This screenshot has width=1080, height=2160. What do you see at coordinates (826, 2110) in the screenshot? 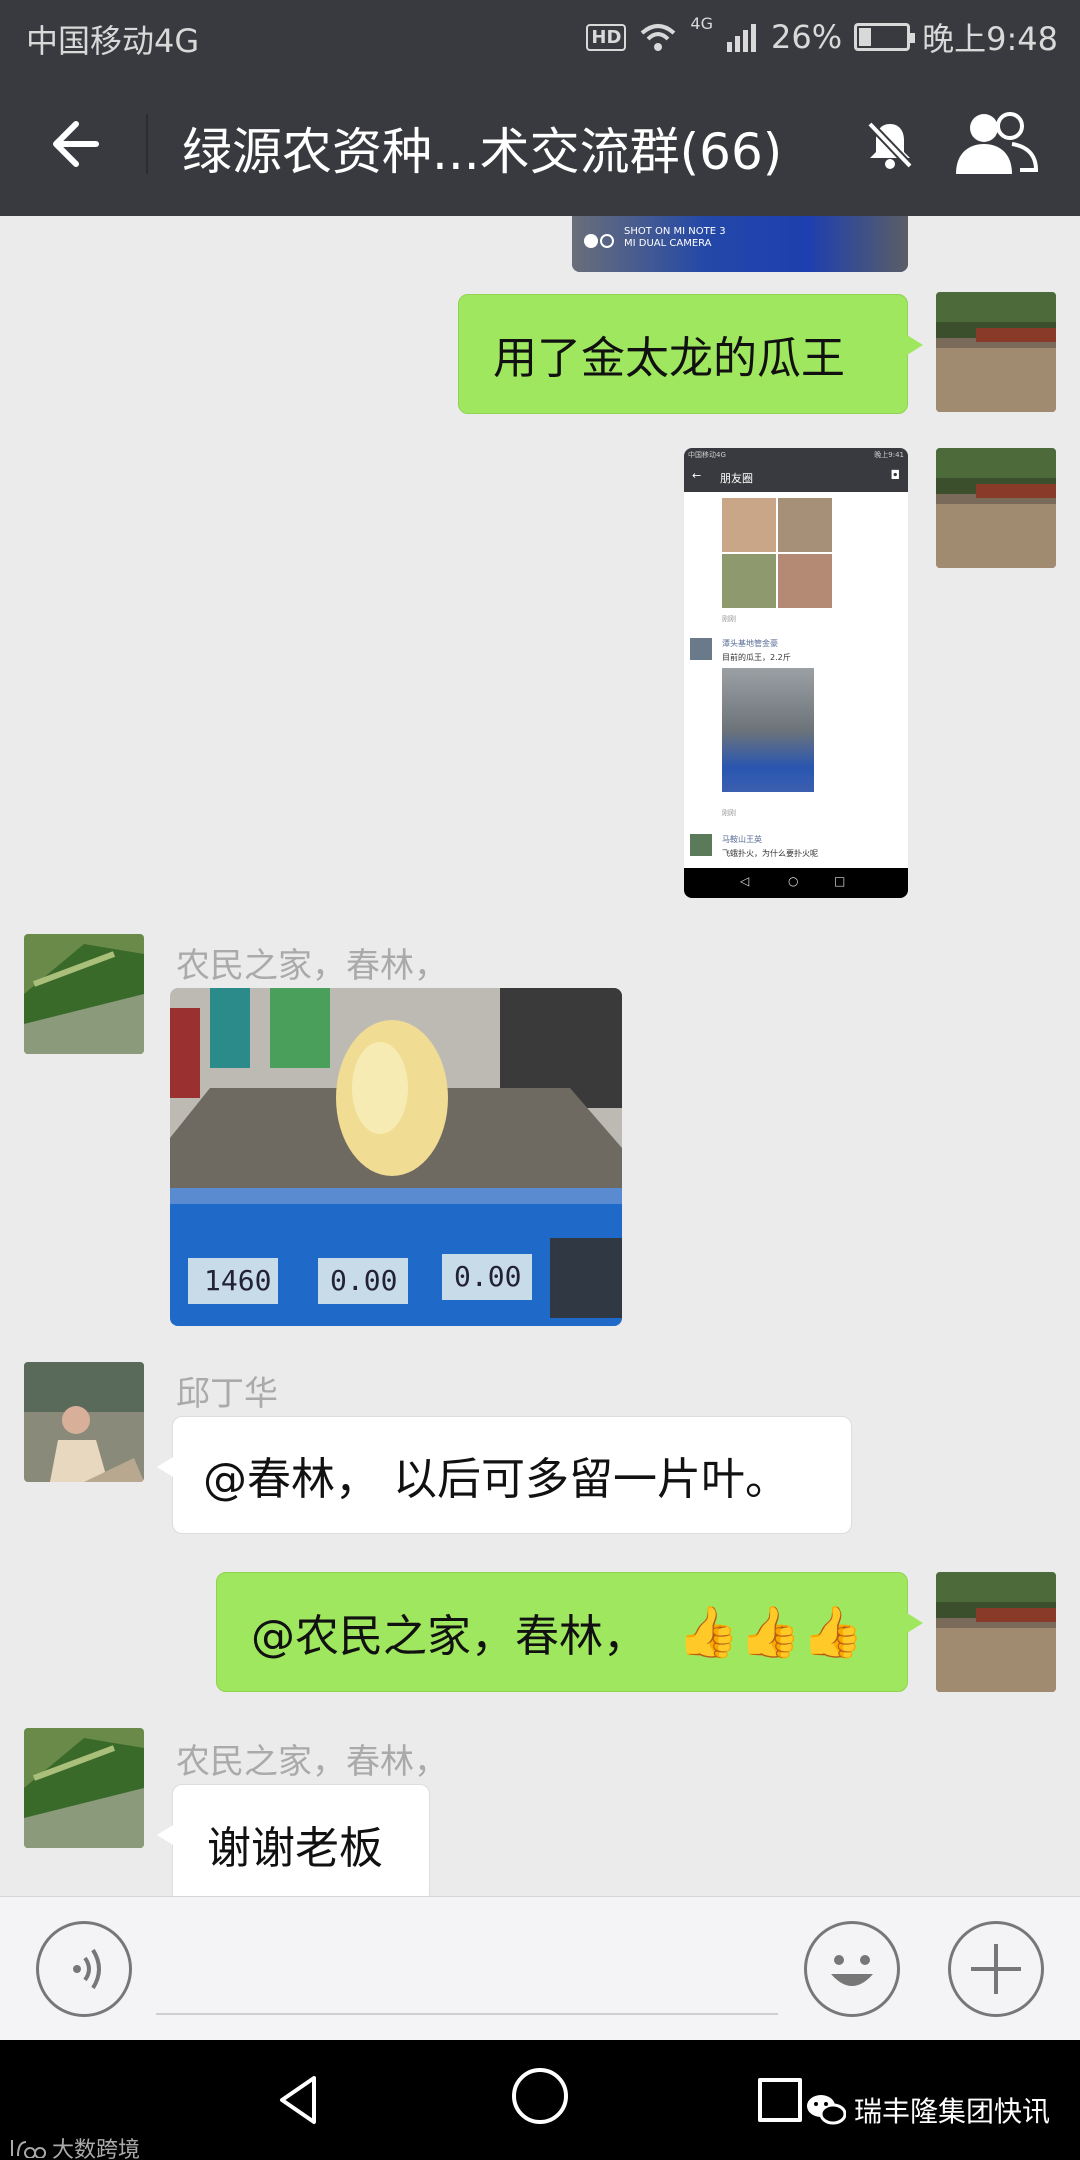
I see `wechat-logo-icon` at bounding box center [826, 2110].